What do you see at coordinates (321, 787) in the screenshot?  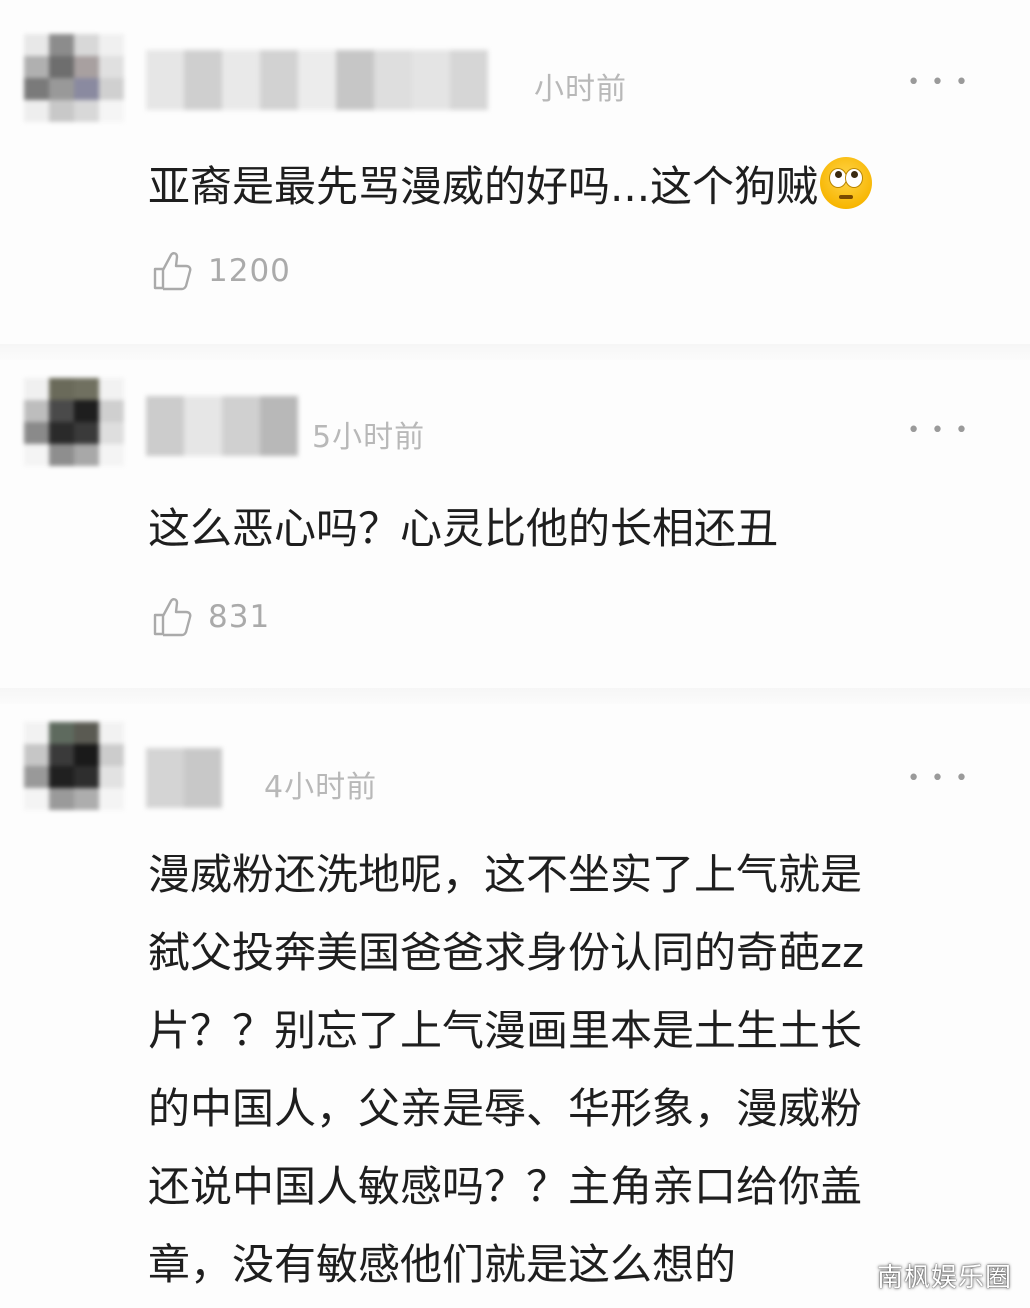 I see `comment-time: 4小时前` at bounding box center [321, 787].